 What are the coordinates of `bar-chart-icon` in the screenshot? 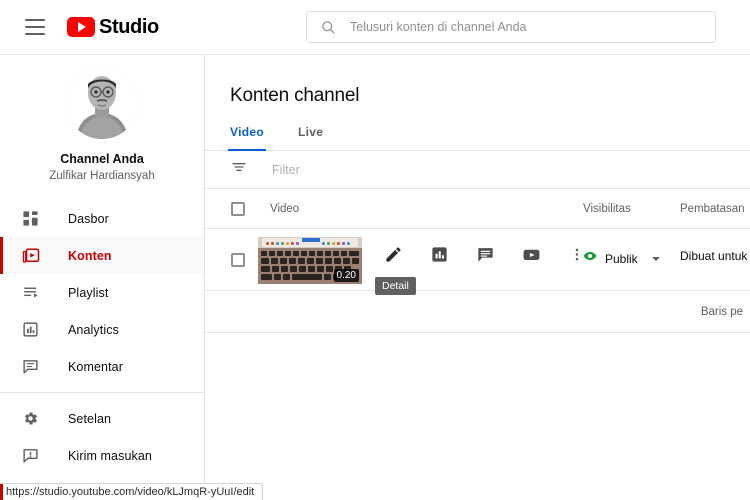 It's located at (439, 254).